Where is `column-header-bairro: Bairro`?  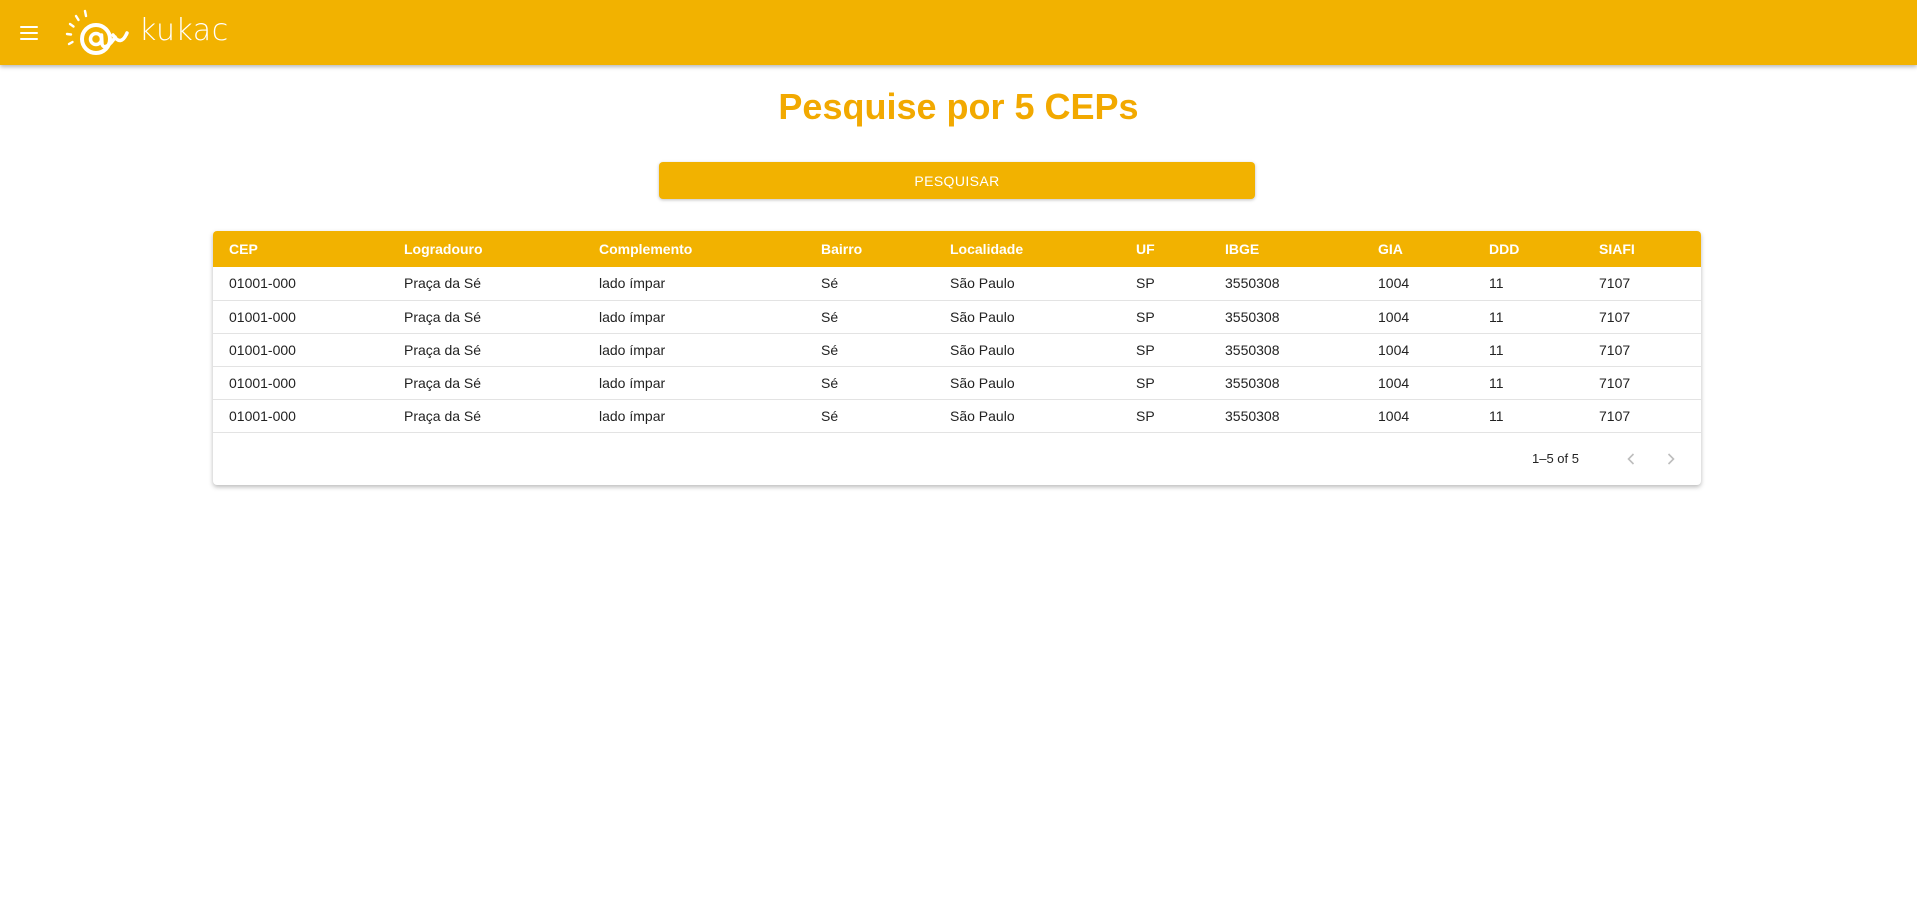 column-header-bairro: Bairro is located at coordinates (869, 249).